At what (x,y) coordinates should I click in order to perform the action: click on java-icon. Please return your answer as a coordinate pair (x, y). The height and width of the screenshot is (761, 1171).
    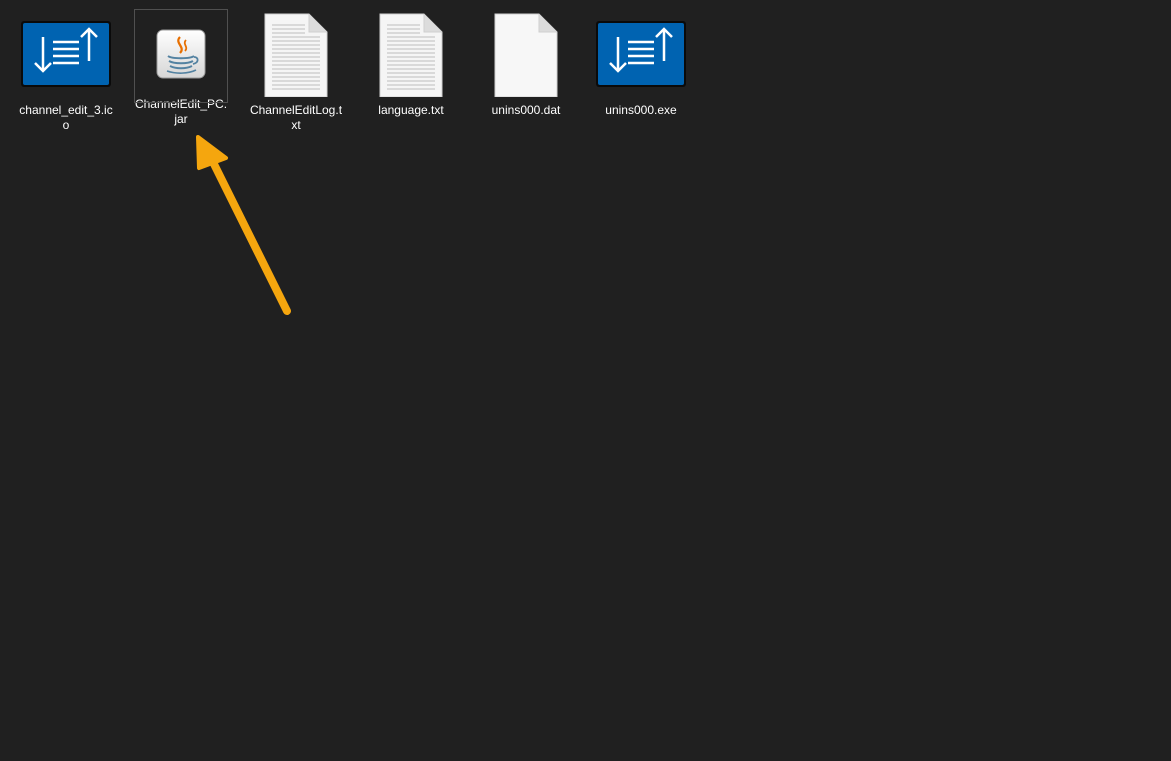
    Looking at the image, I should click on (181, 53).